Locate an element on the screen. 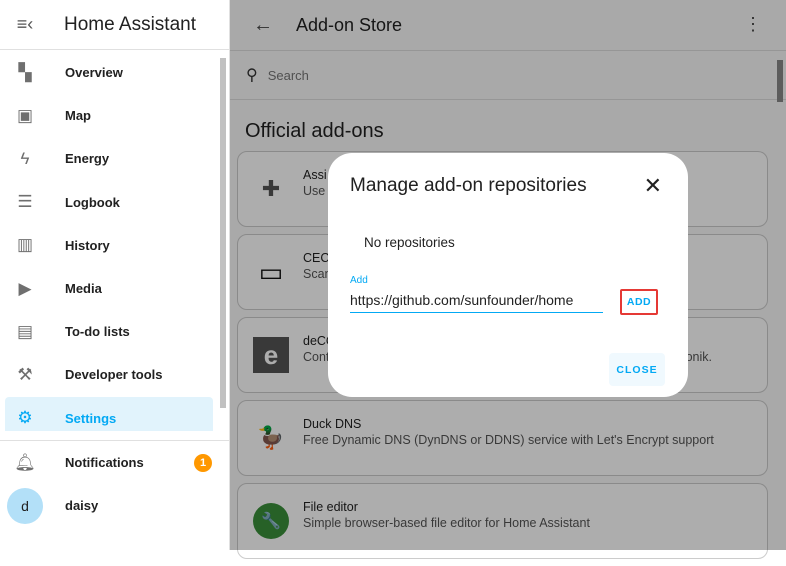  sidebar-item-label: Notifications is located at coordinates (104, 463).